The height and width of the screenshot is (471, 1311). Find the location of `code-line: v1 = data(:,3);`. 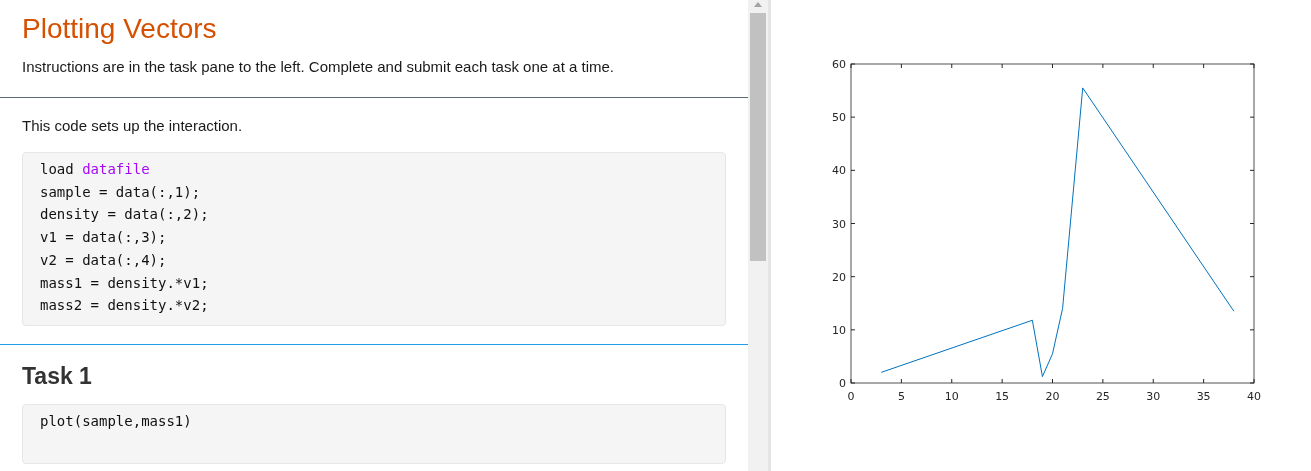

code-line: v1 = data(:,3); is located at coordinates (104, 238).